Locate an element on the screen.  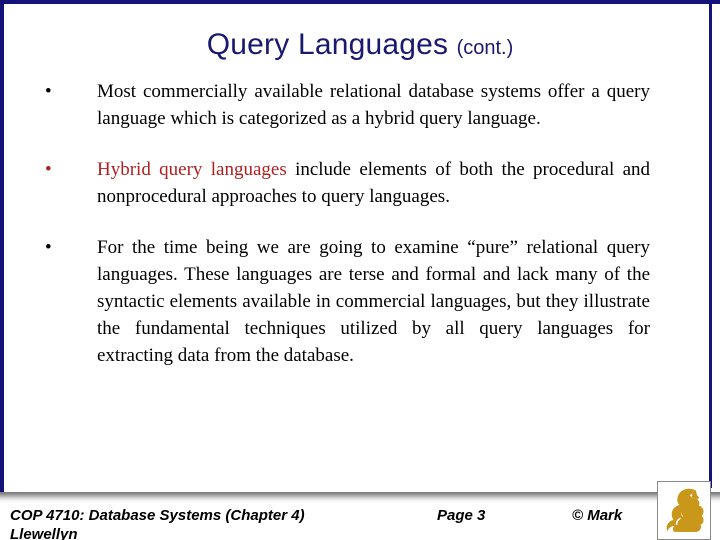
footer-divider is located at coordinates (360, 497).